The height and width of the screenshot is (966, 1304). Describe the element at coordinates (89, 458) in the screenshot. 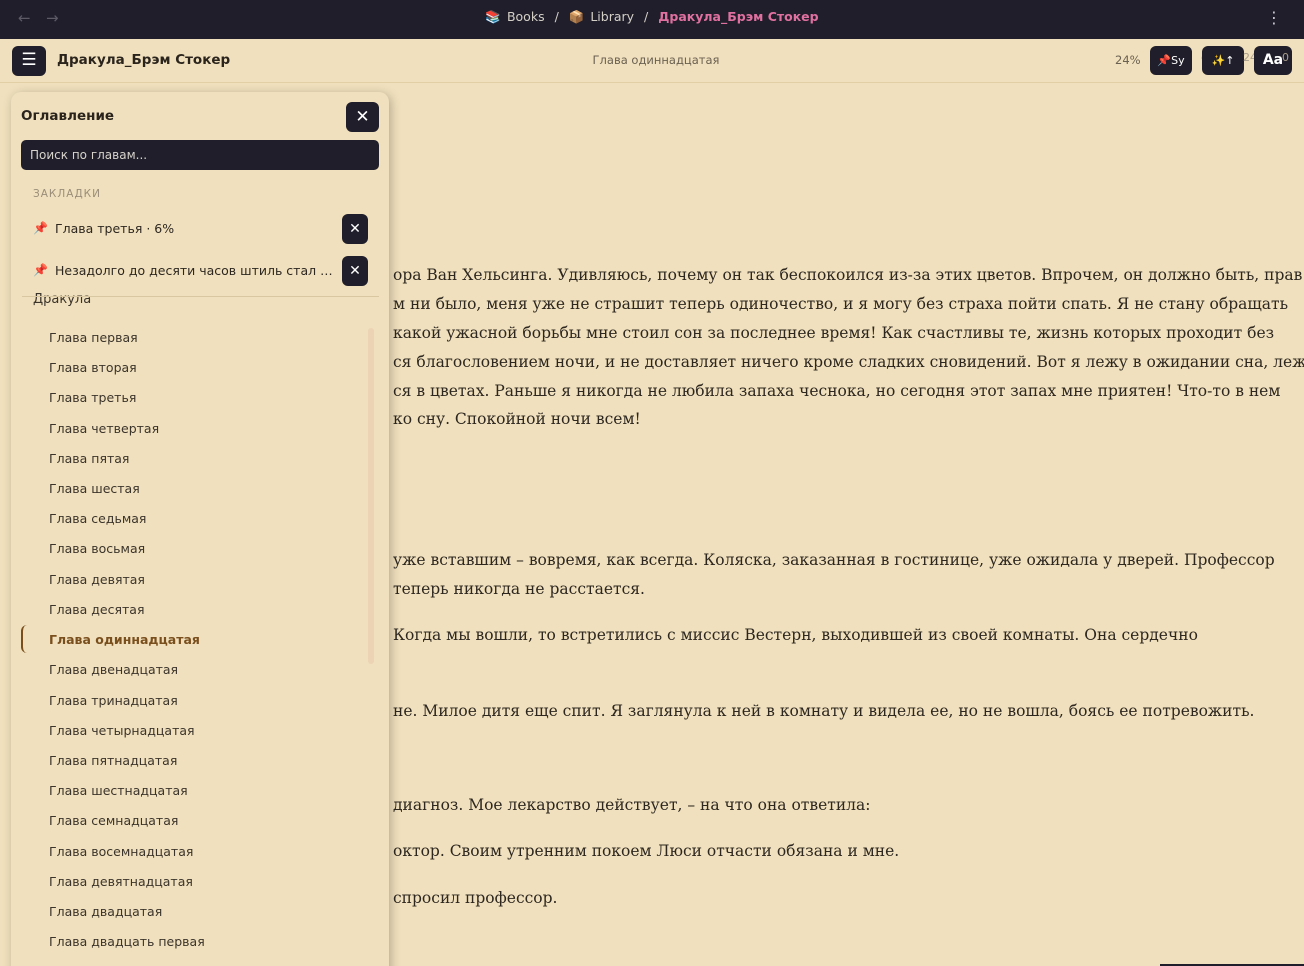

I see `toc-chapter-item: Глава пятая` at that location.